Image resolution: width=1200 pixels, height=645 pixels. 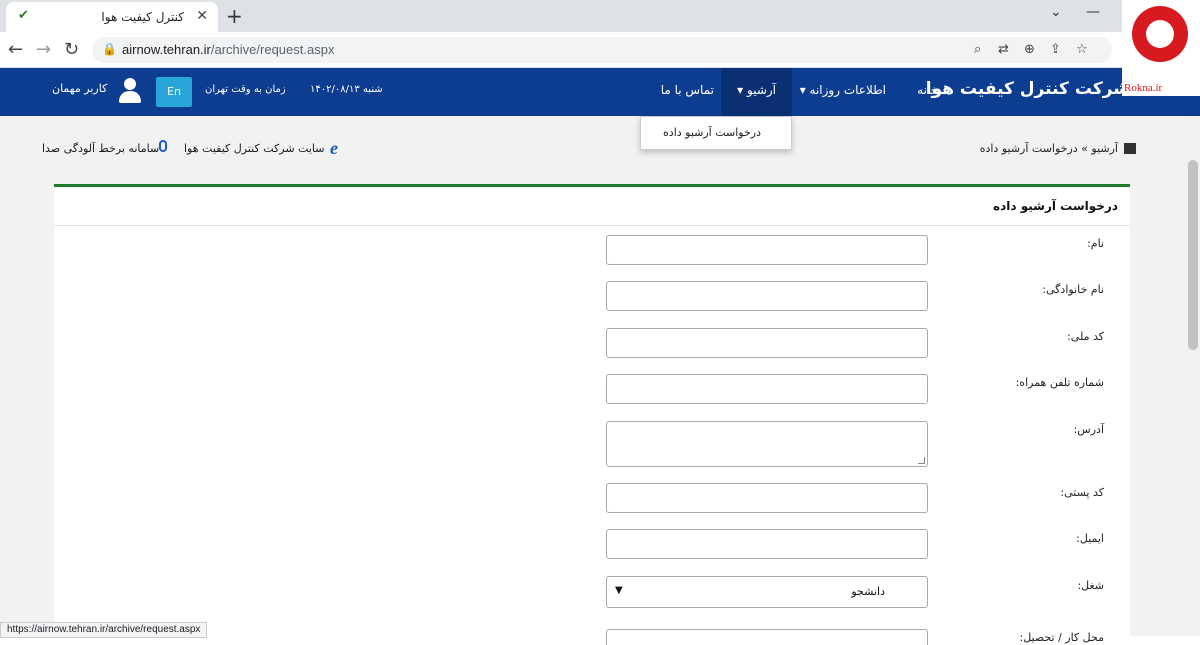 What do you see at coordinates (1085, 336) in the screenshot?
I see `national-code-label: کد ملی:` at bounding box center [1085, 336].